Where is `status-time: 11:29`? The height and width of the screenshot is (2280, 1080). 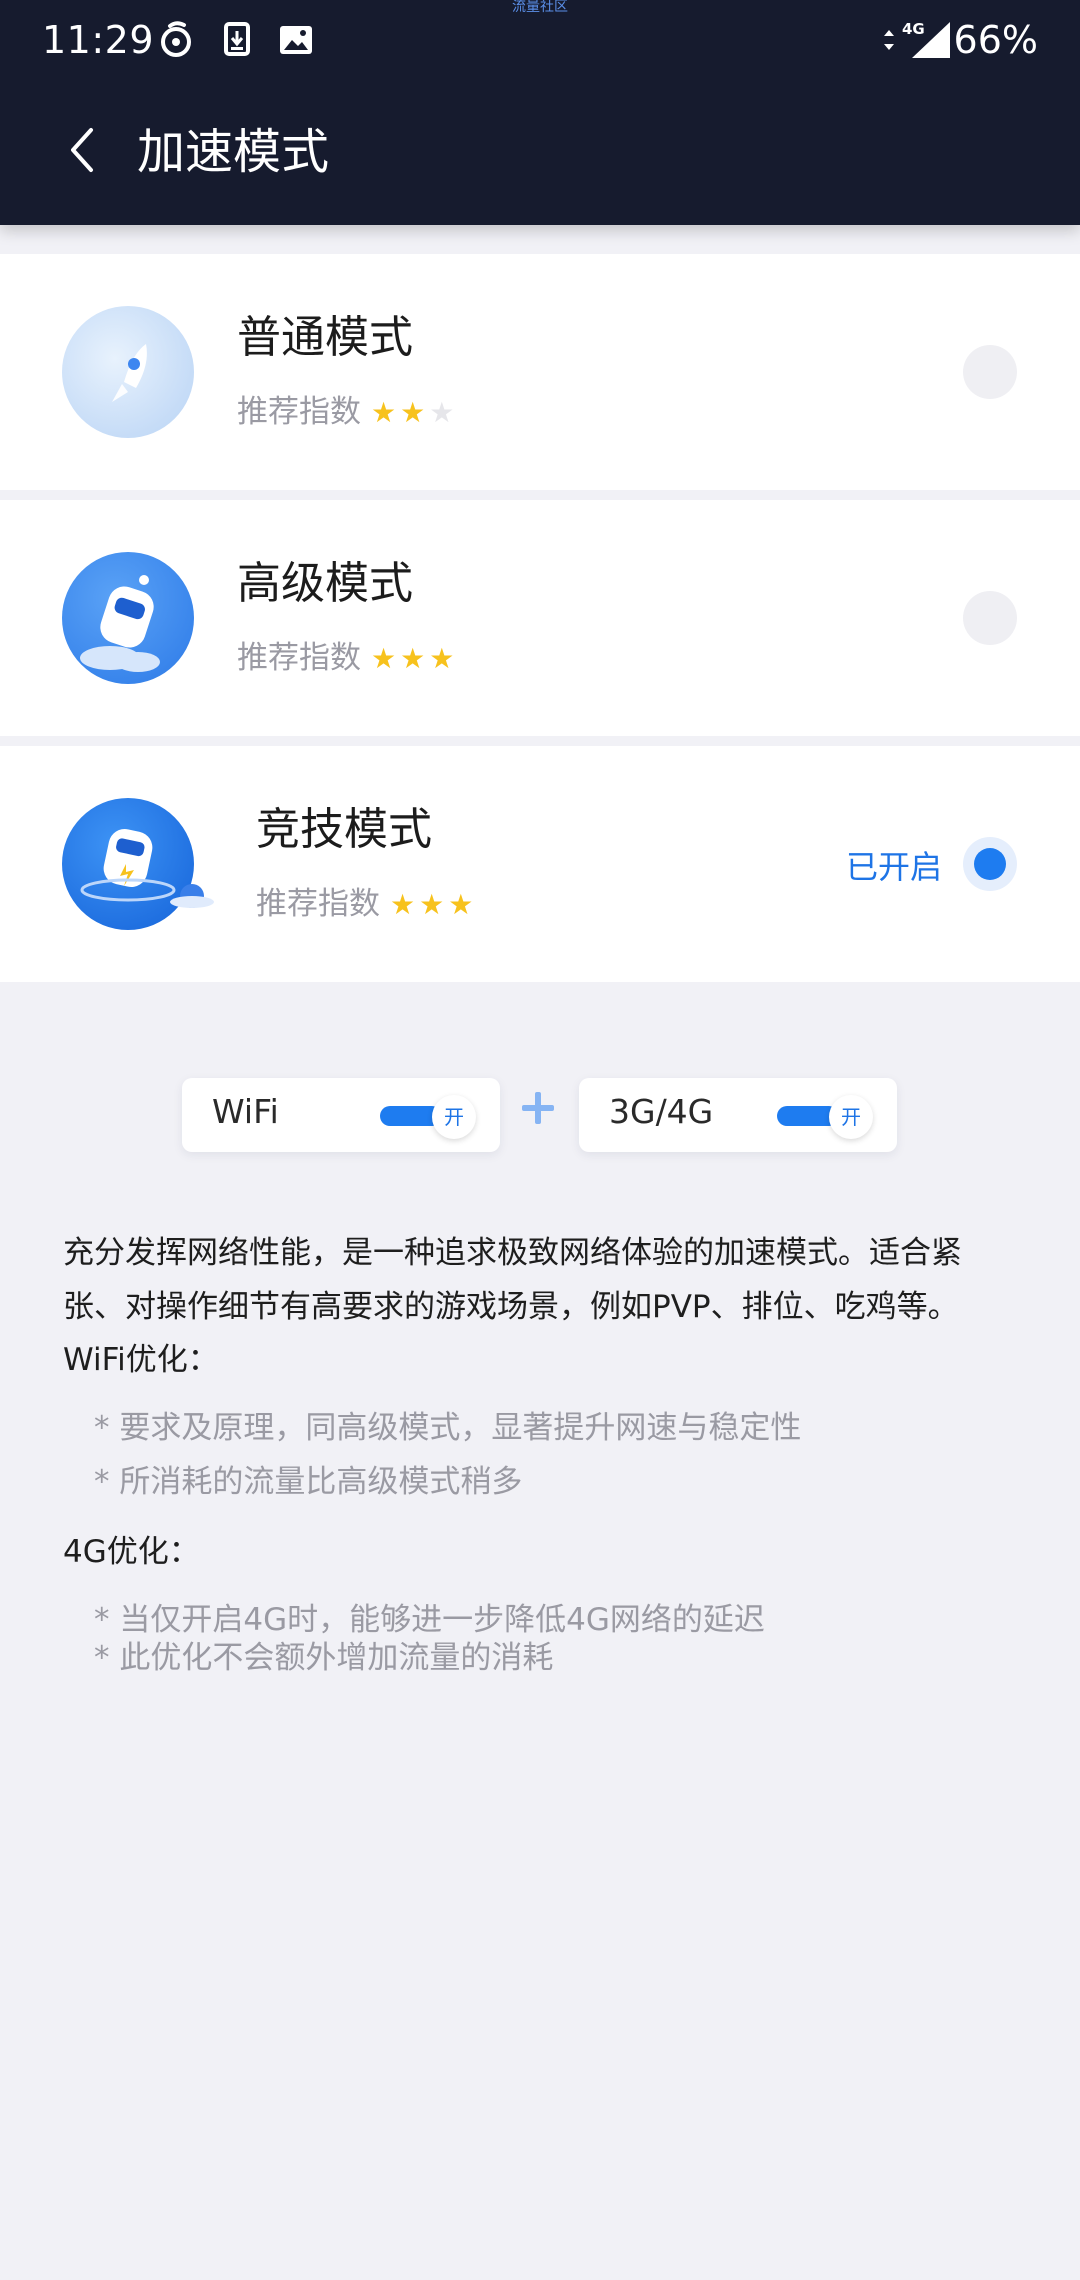
status-time: 11:29 is located at coordinates (98, 40).